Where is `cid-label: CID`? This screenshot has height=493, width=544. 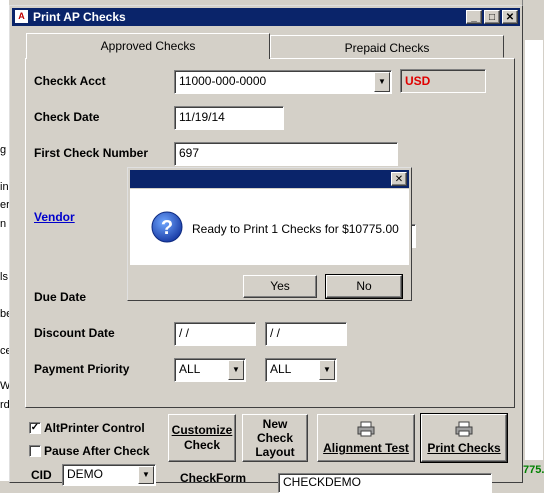
cid-label: CID is located at coordinates (41, 475).